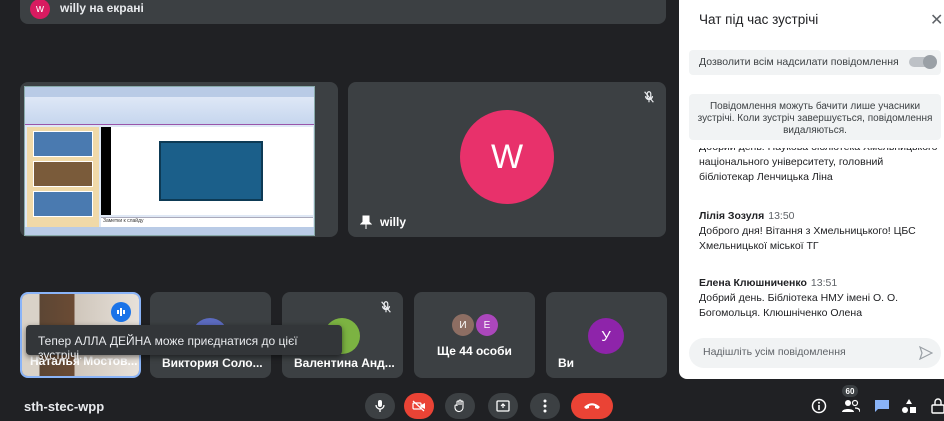 The width and height of the screenshot is (944, 421). I want to click on participant-avatar: И, so click(463, 325).